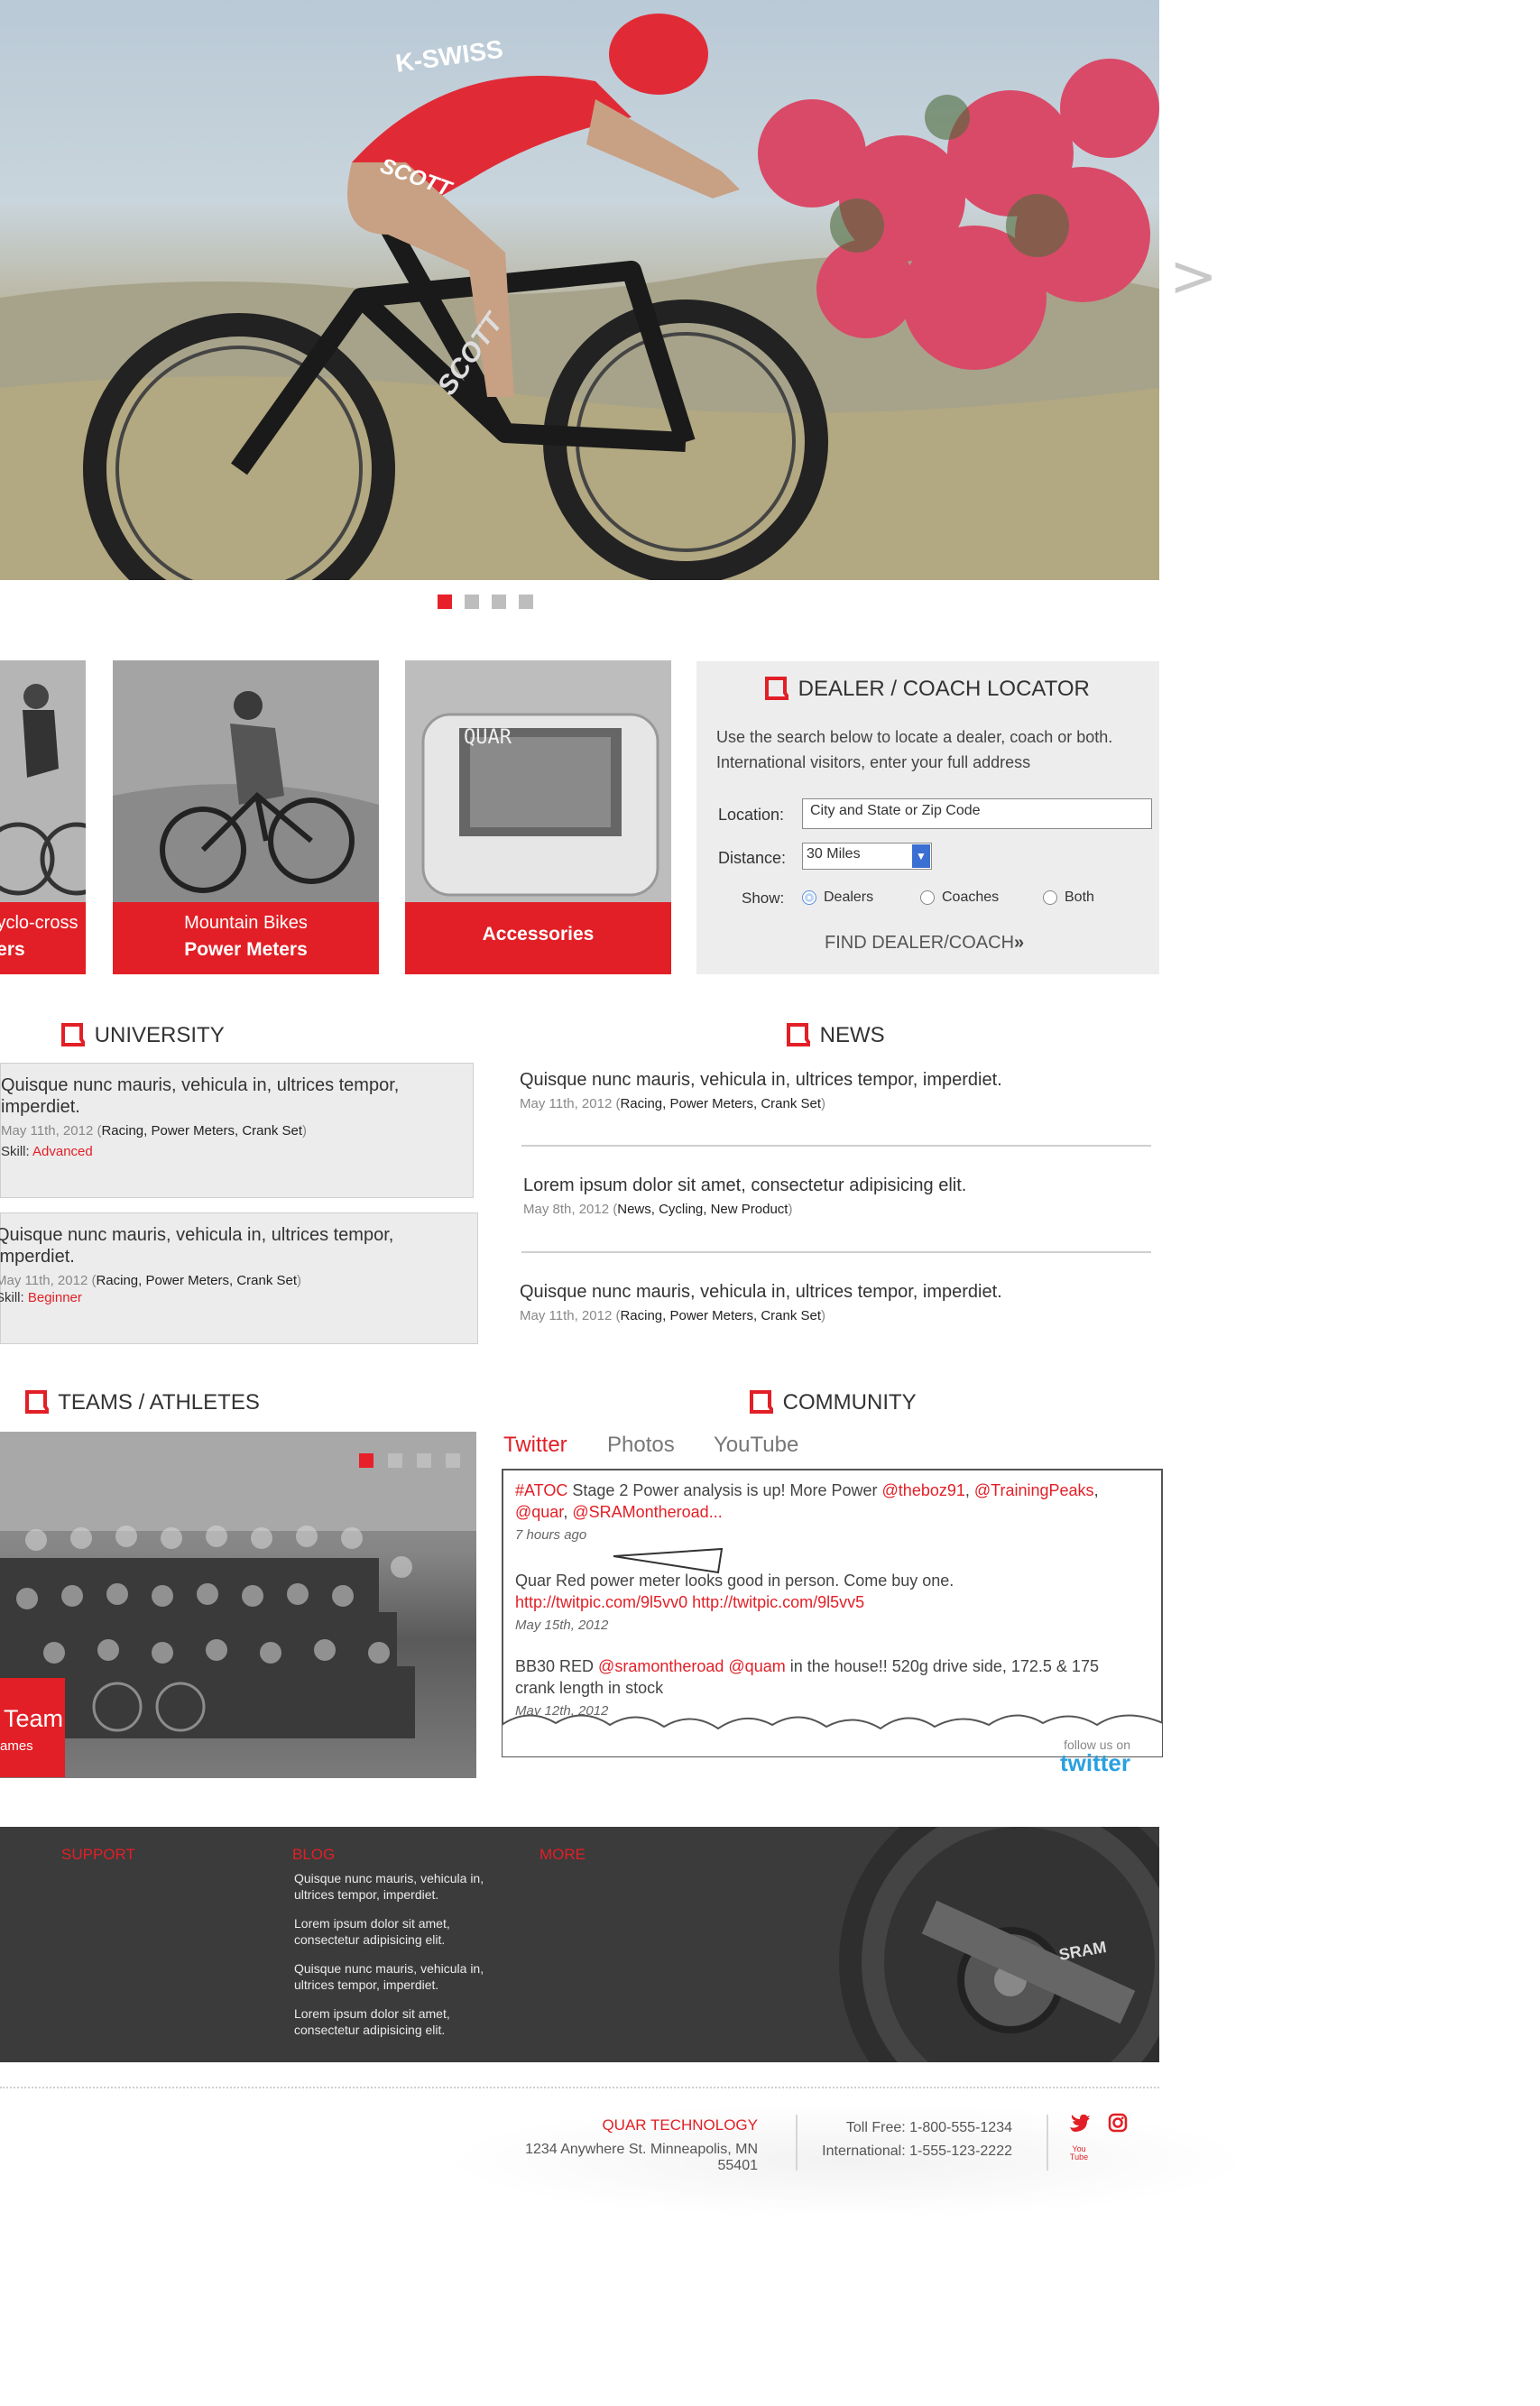 This screenshot has width=1540, height=2406. Describe the element at coordinates (641, 1446) in the screenshot. I see `tab-photos: Photos` at that location.